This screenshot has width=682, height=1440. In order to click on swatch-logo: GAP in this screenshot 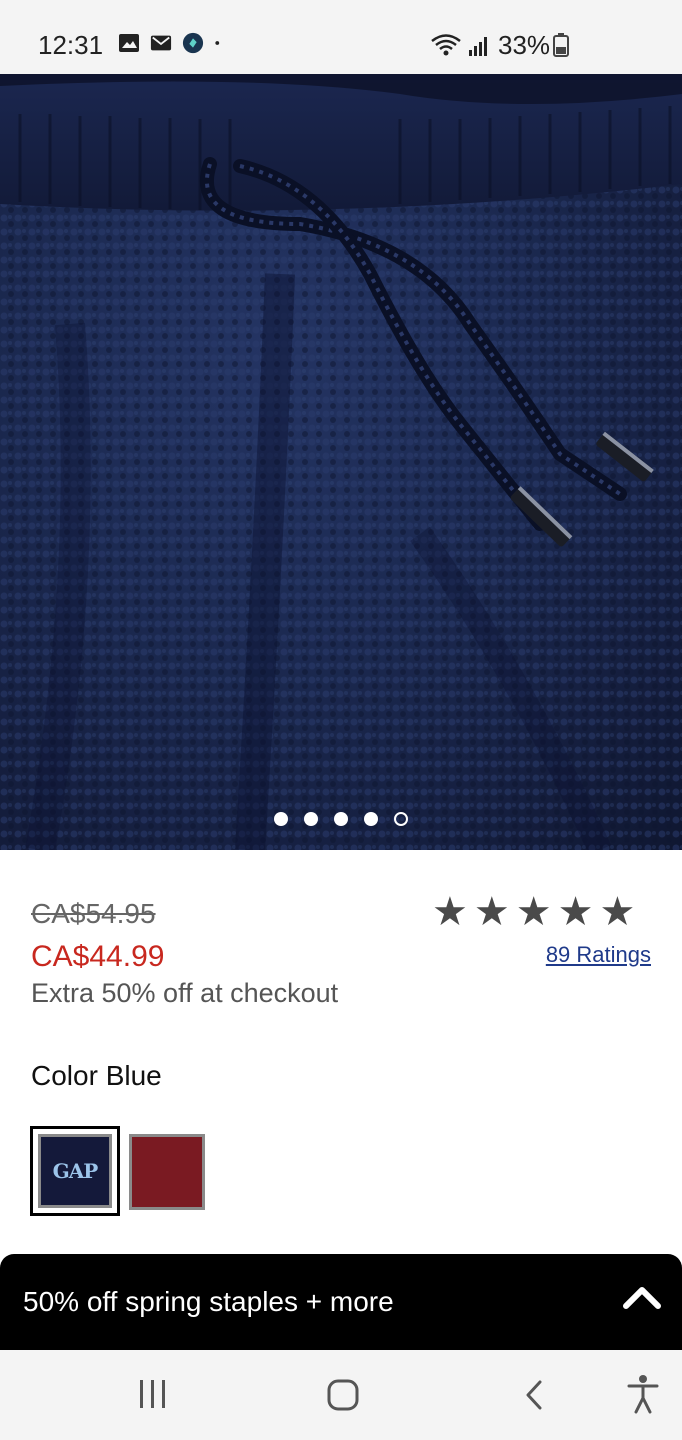, I will do `click(75, 1171)`.